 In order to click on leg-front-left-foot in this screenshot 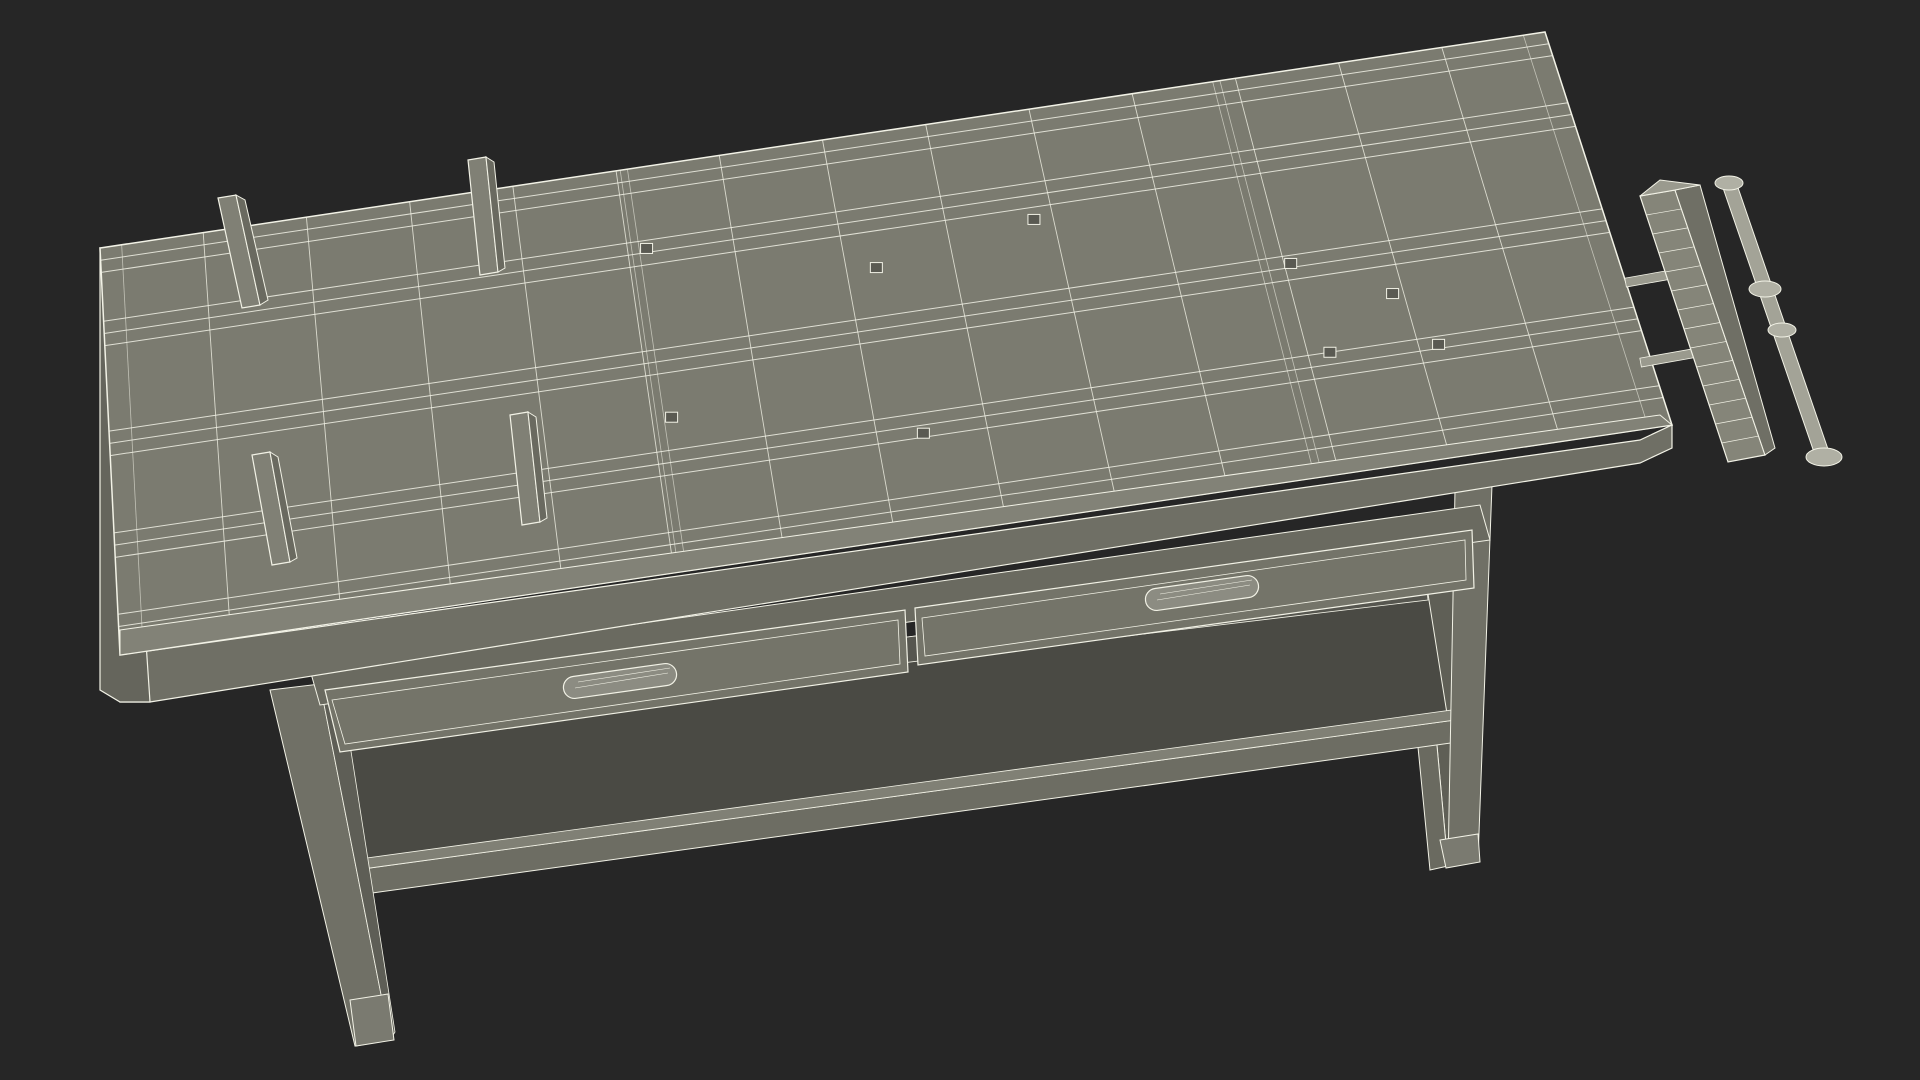, I will do `click(372, 1020)`.